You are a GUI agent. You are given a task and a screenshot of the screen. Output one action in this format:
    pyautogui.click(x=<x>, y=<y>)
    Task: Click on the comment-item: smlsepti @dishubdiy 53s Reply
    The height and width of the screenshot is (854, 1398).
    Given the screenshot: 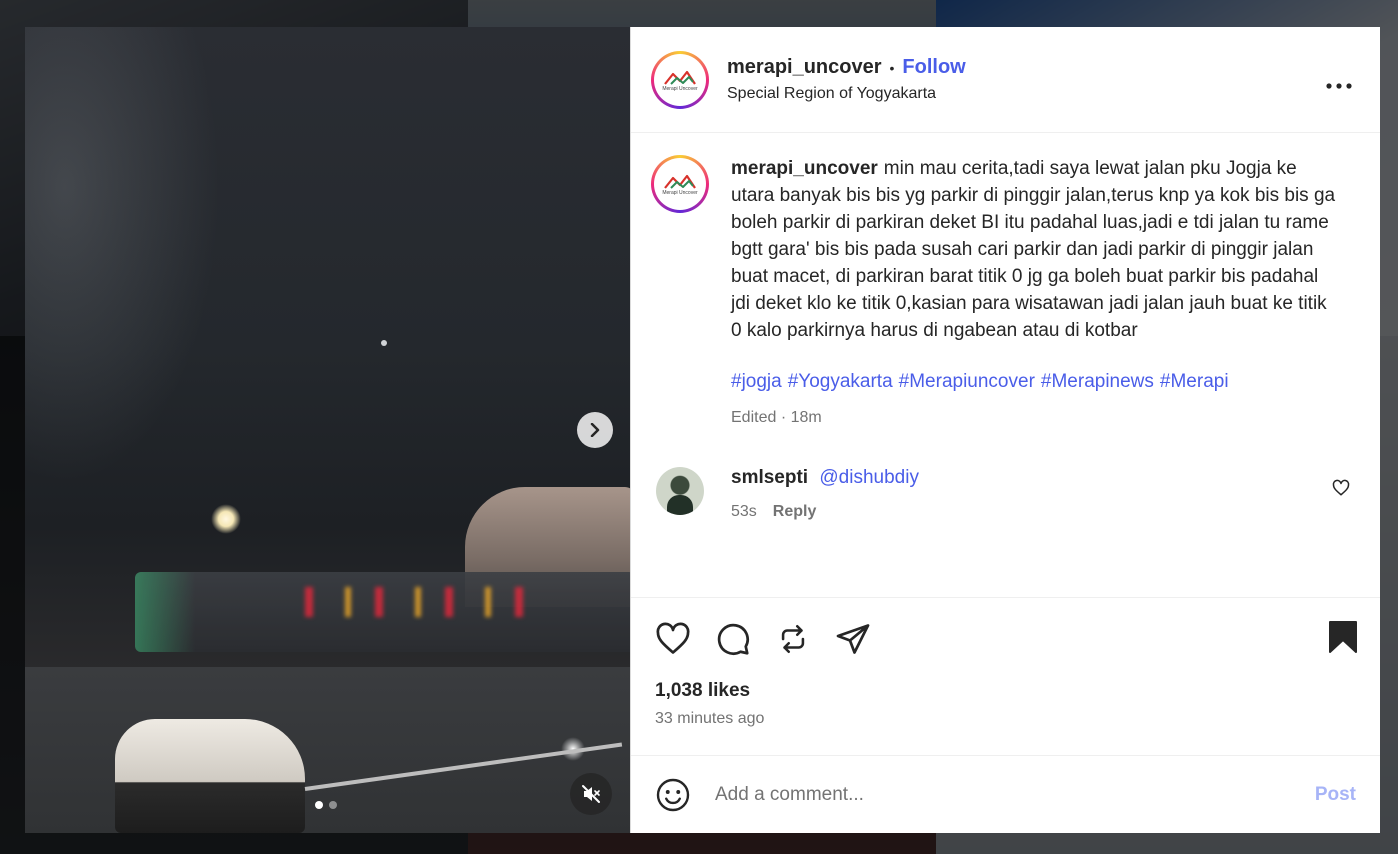 What is the action you would take?
    pyautogui.click(x=1005, y=494)
    